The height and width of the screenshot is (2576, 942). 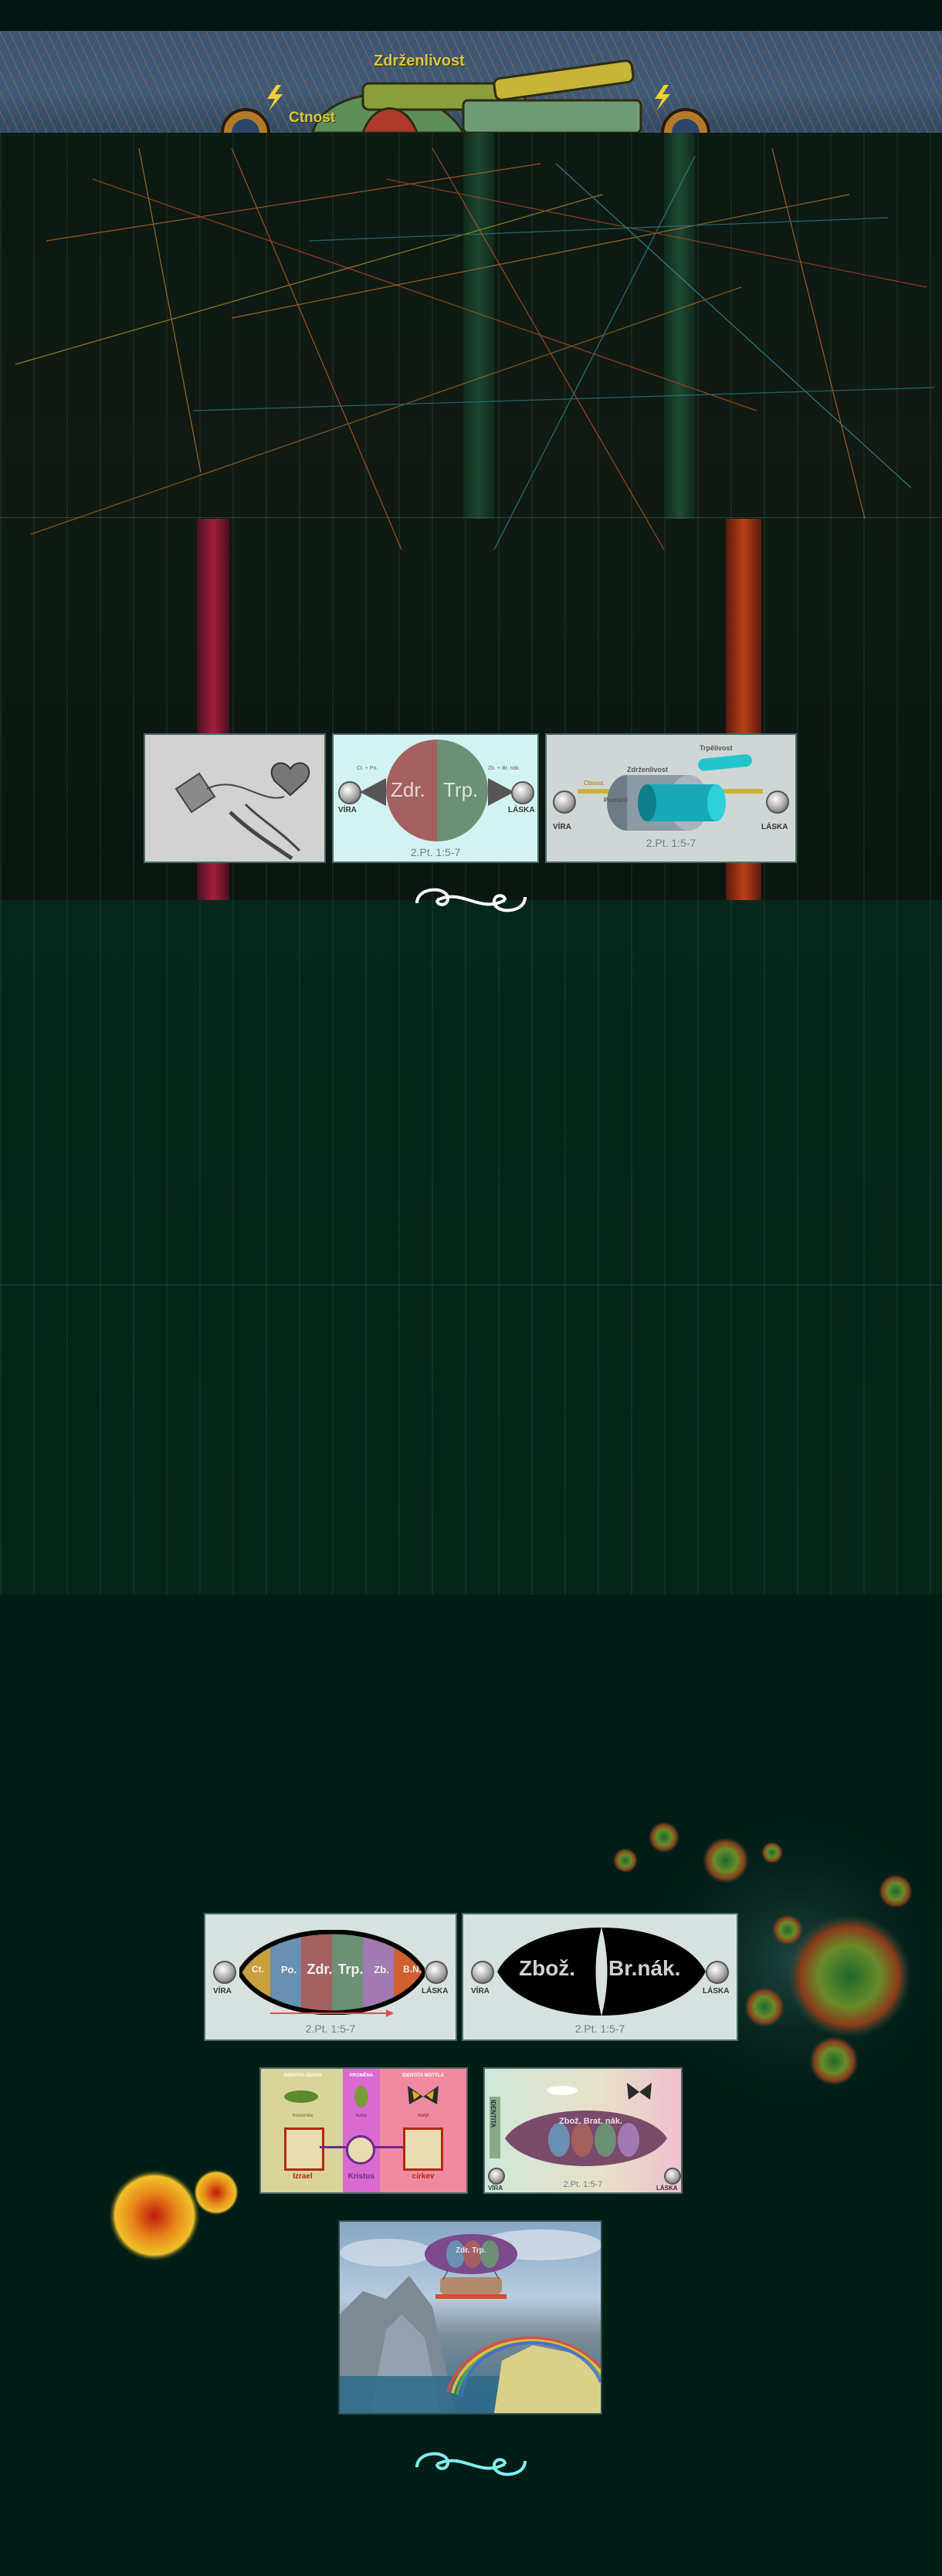 I want to click on col1-heading: IDENTITA ČERVA, so click(x=302, y=2075).